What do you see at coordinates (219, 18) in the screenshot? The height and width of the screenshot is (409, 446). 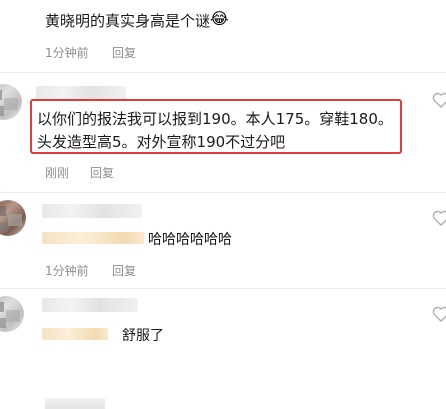 I see `laughing-emoji-icon: 😂` at bounding box center [219, 18].